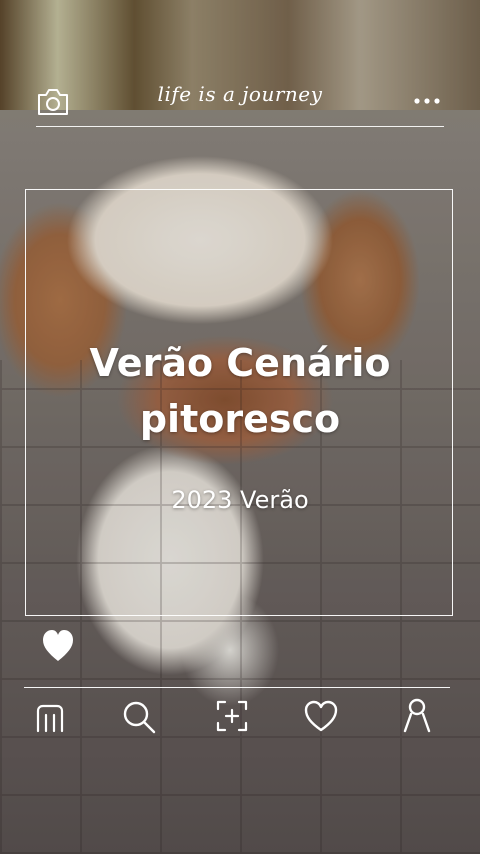 The width and height of the screenshot is (480, 854). I want to click on card-subtitle: 2023 Verão, so click(240, 500).